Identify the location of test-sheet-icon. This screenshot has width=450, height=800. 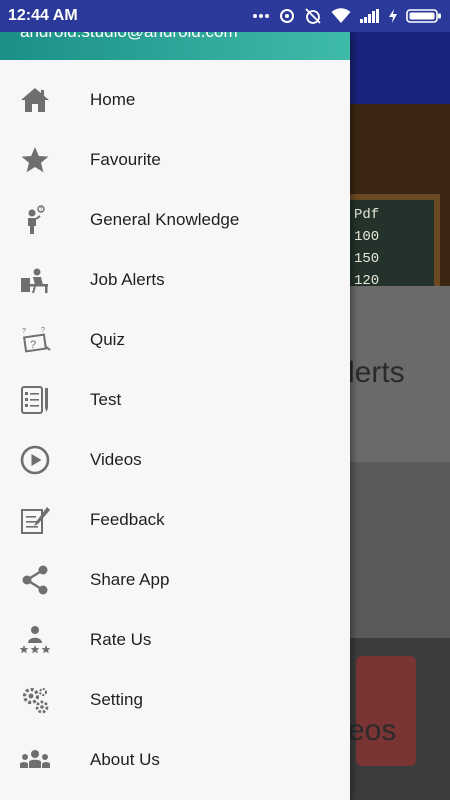
(35, 400).